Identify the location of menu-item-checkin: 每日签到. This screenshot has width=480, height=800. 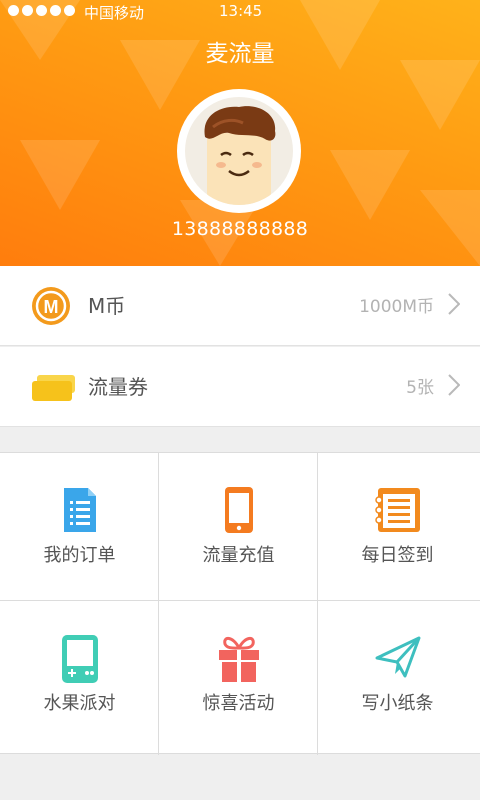
(397, 528).